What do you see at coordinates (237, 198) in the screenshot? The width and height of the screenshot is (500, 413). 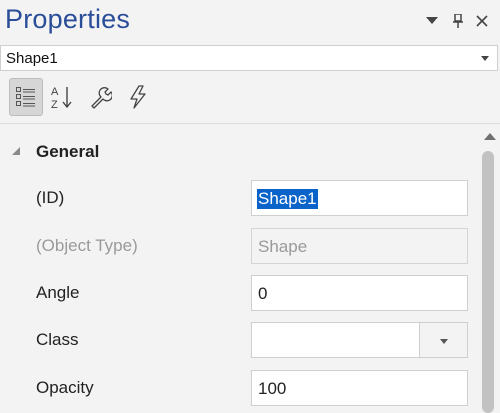 I see `property-row-id: (ID) Shape1` at bounding box center [237, 198].